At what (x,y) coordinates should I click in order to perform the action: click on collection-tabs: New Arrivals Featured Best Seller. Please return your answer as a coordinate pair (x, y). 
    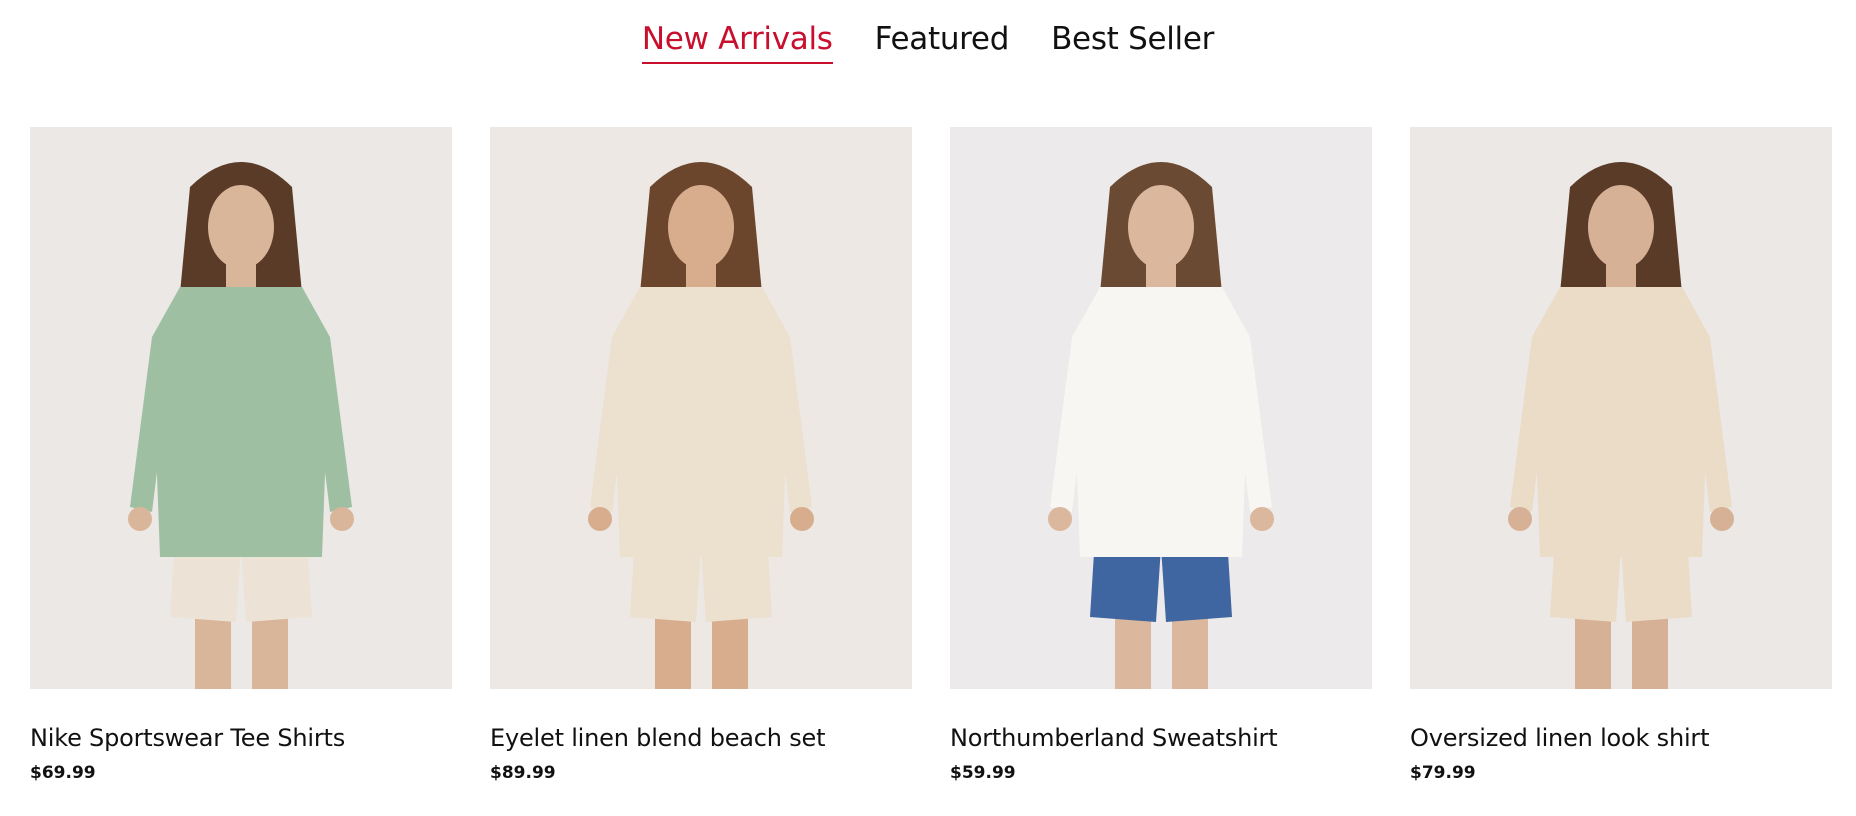
    Looking at the image, I should click on (928, 41).